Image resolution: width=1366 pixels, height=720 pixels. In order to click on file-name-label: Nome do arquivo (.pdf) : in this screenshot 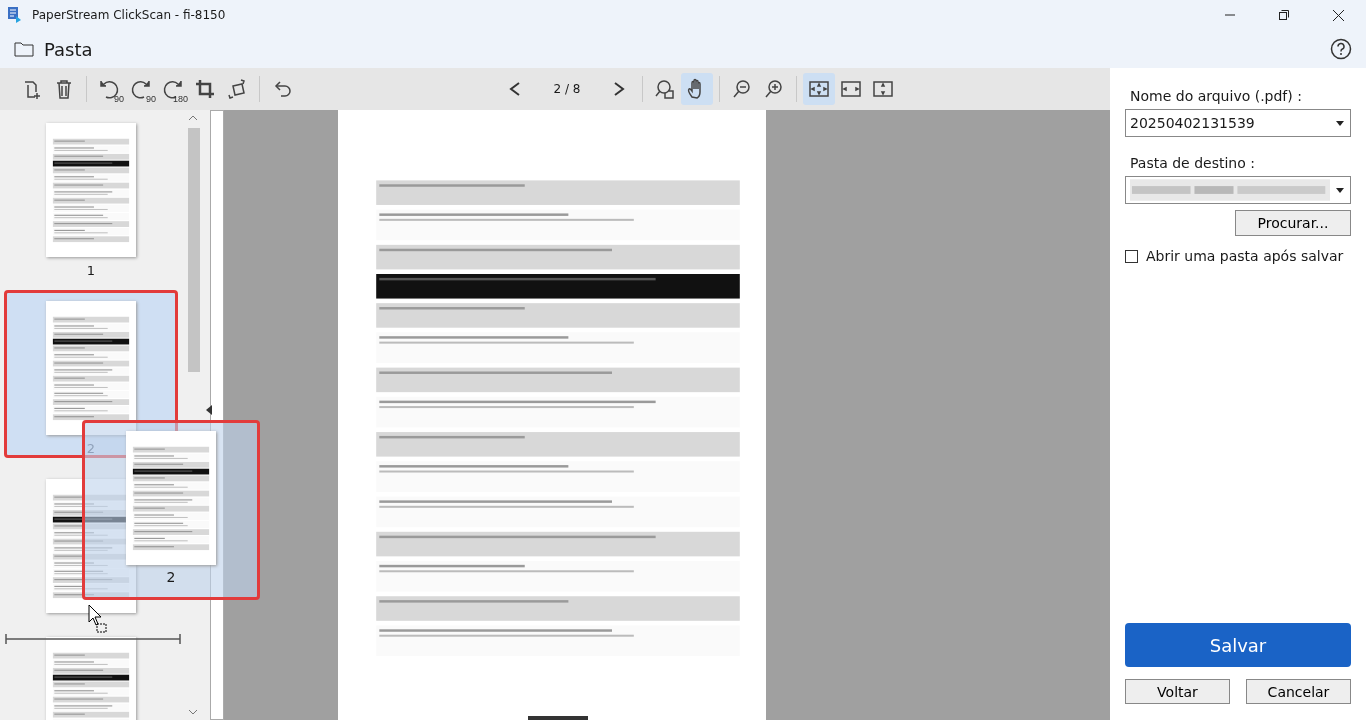, I will do `click(1216, 96)`.